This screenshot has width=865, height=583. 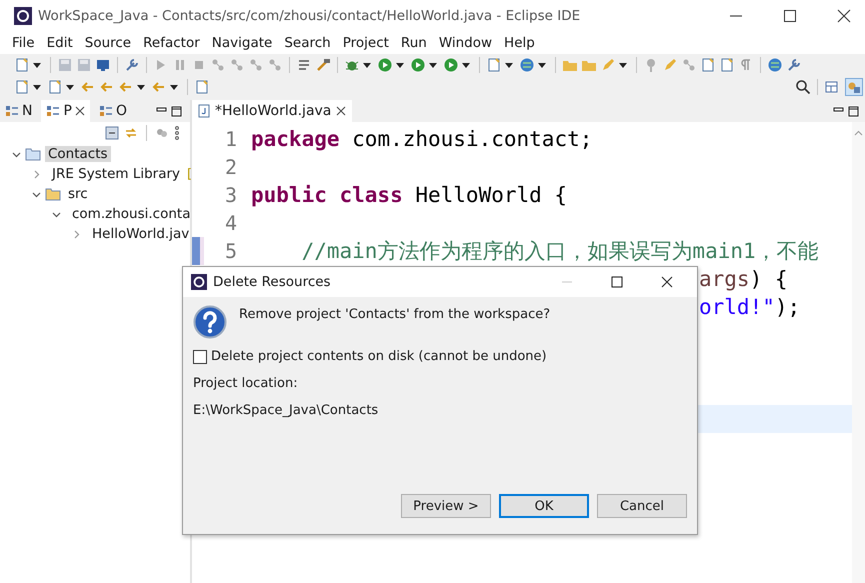 What do you see at coordinates (309, 16) in the screenshot?
I see `window-title: WorkSpace_Java - Contacts/src/com/zhousi/contact/HelloWorld.java - Eclipse IDE` at bounding box center [309, 16].